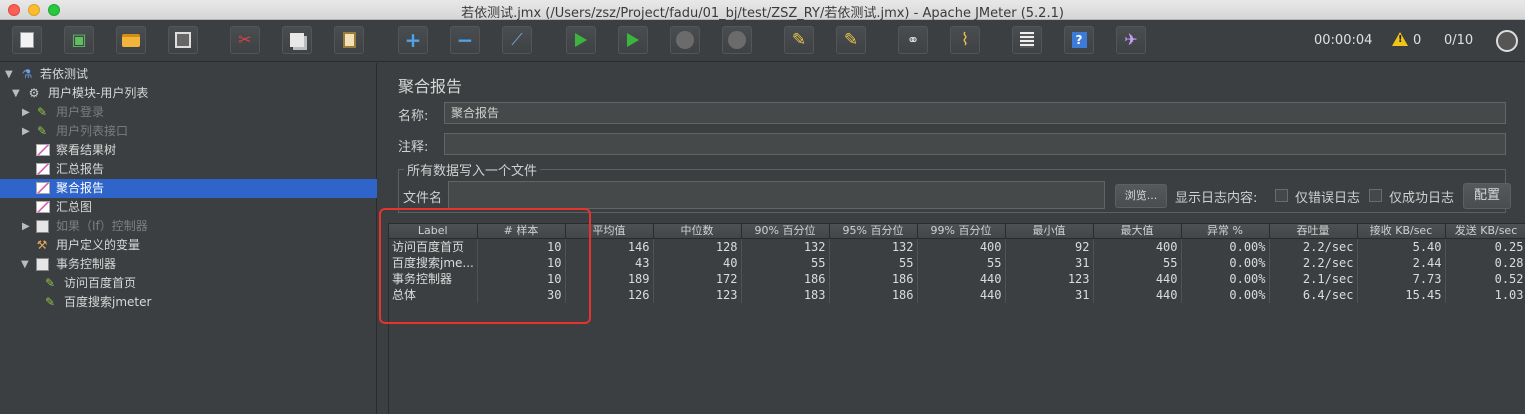 This screenshot has height=414, width=1525. What do you see at coordinates (188, 150) in the screenshot?
I see `tree-node-view-results-tree: 察看结果树` at bounding box center [188, 150].